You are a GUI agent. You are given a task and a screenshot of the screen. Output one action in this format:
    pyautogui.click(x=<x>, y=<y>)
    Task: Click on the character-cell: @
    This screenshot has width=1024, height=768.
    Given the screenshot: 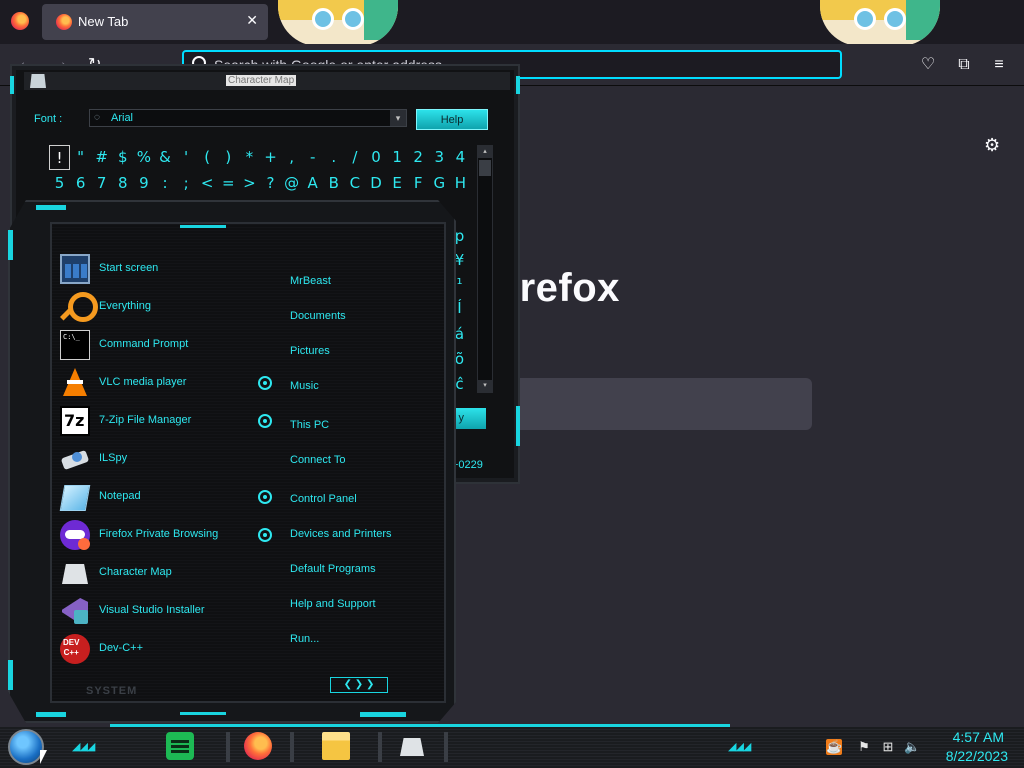 What is the action you would take?
    pyautogui.click(x=291, y=183)
    